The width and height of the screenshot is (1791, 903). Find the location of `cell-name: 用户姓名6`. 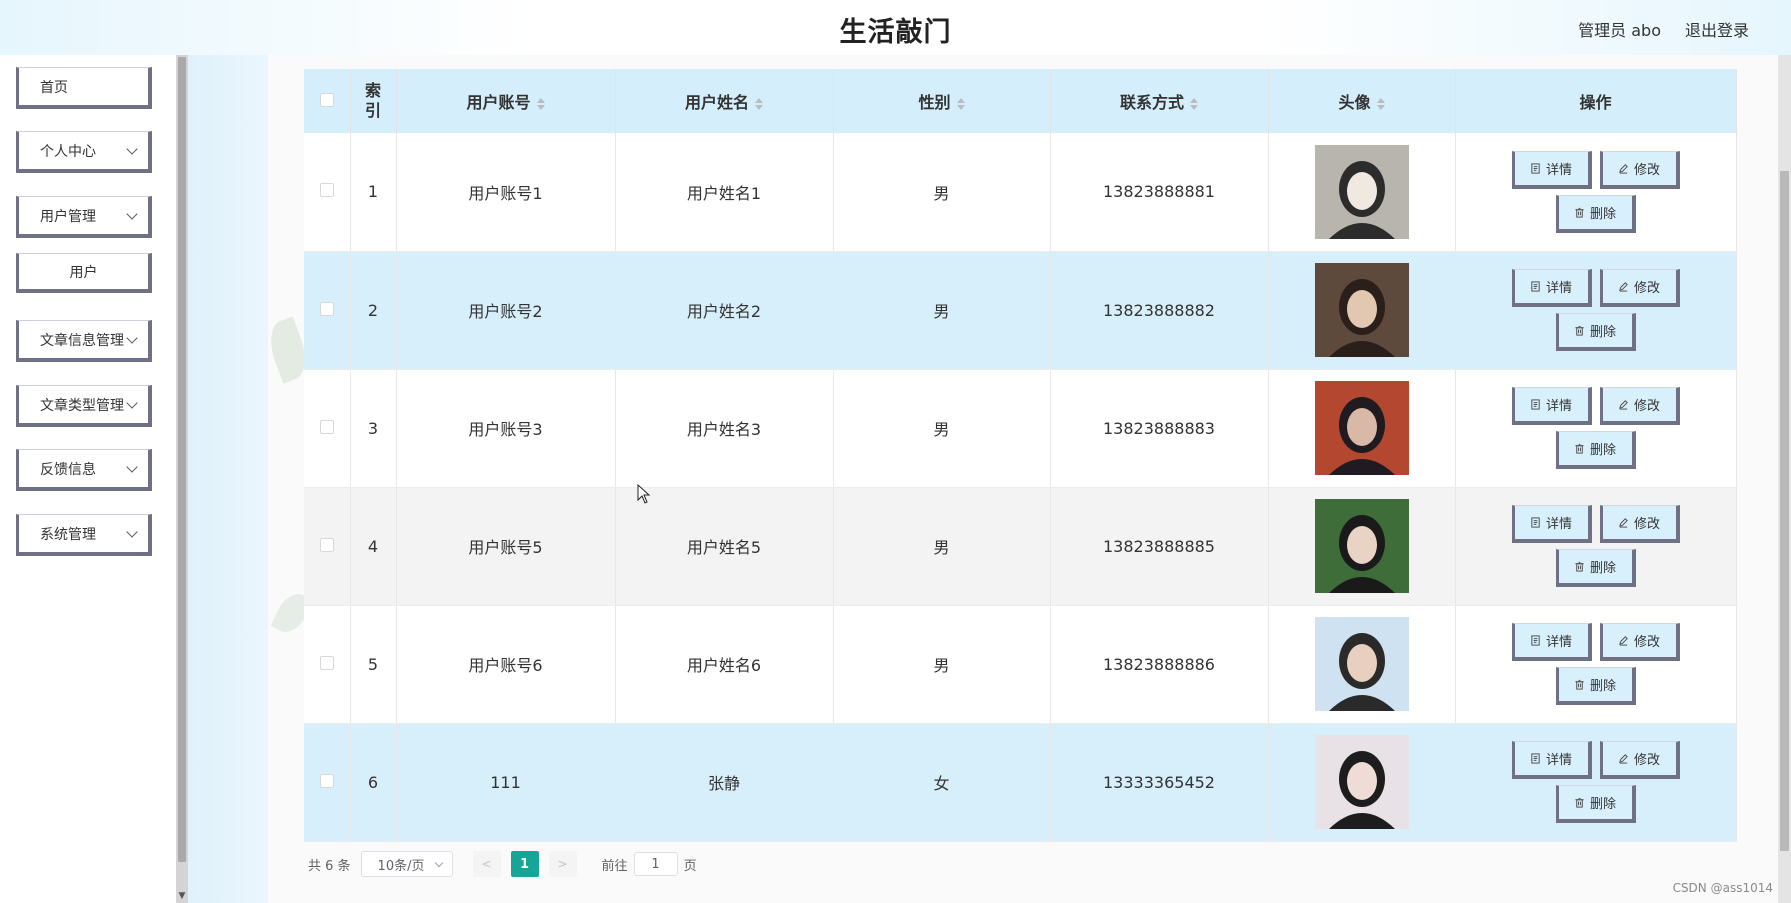

cell-name: 用户姓名6 is located at coordinates (724, 664).